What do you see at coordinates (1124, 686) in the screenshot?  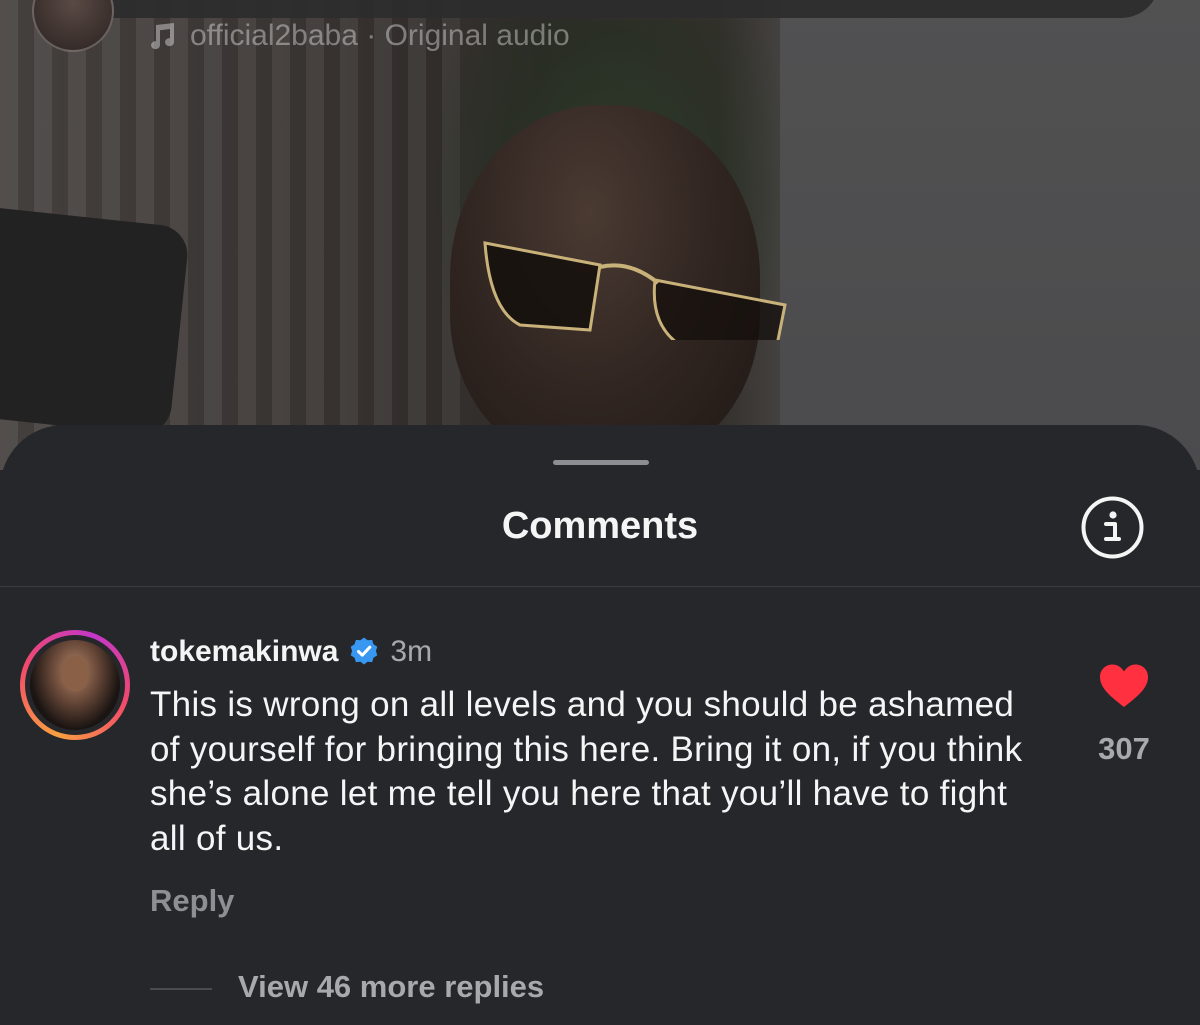 I see `heart-icon` at bounding box center [1124, 686].